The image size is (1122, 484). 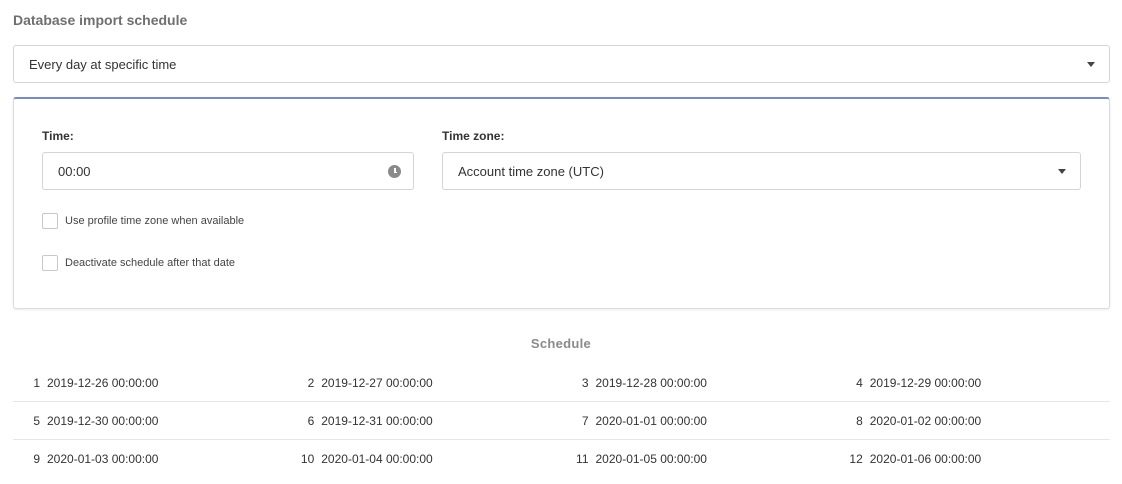 What do you see at coordinates (155, 221) in the screenshot?
I see `profile-timezone-label: Use profile time zone when available` at bounding box center [155, 221].